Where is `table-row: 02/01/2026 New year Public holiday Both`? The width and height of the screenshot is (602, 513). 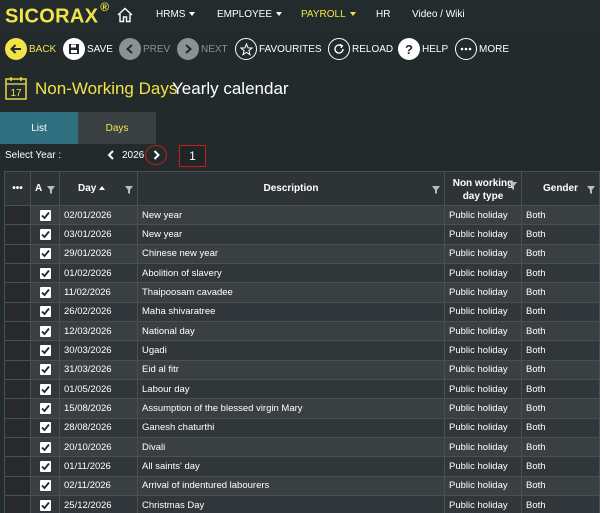 table-row: 02/01/2026 New year Public holiday Both is located at coordinates (302, 215).